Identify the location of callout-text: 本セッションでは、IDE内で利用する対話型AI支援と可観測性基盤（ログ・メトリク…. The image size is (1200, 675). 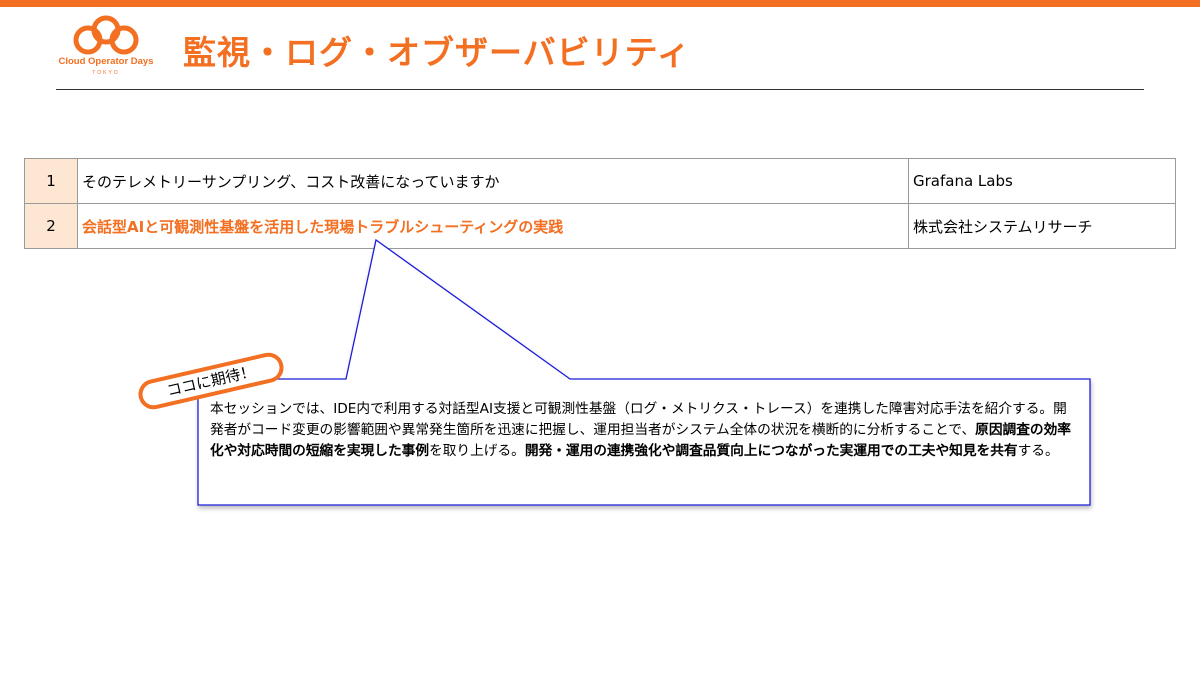
(644, 442).